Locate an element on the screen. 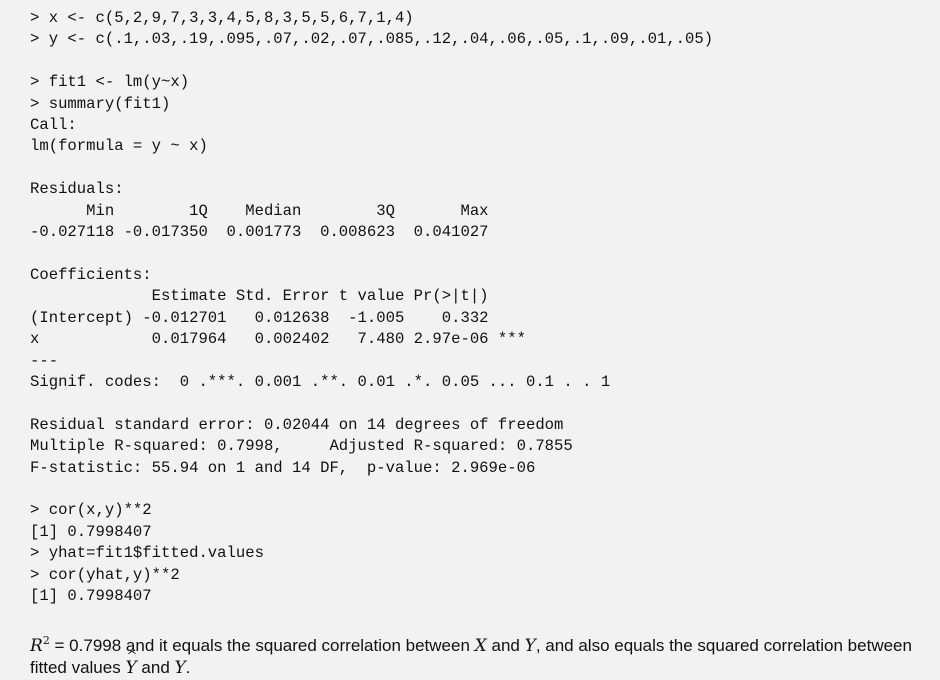 The image size is (940, 680). console-line: Estimate Std. Error t value Pr(>|t|) is located at coordinates (278, 296).